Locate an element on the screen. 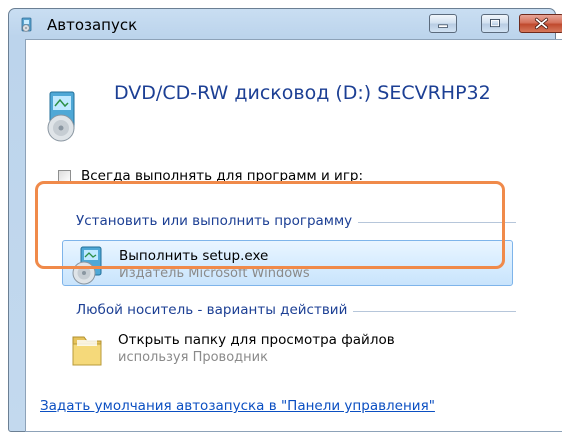 This screenshot has width=562, height=438. maximize-button is located at coordinates (495, 23).